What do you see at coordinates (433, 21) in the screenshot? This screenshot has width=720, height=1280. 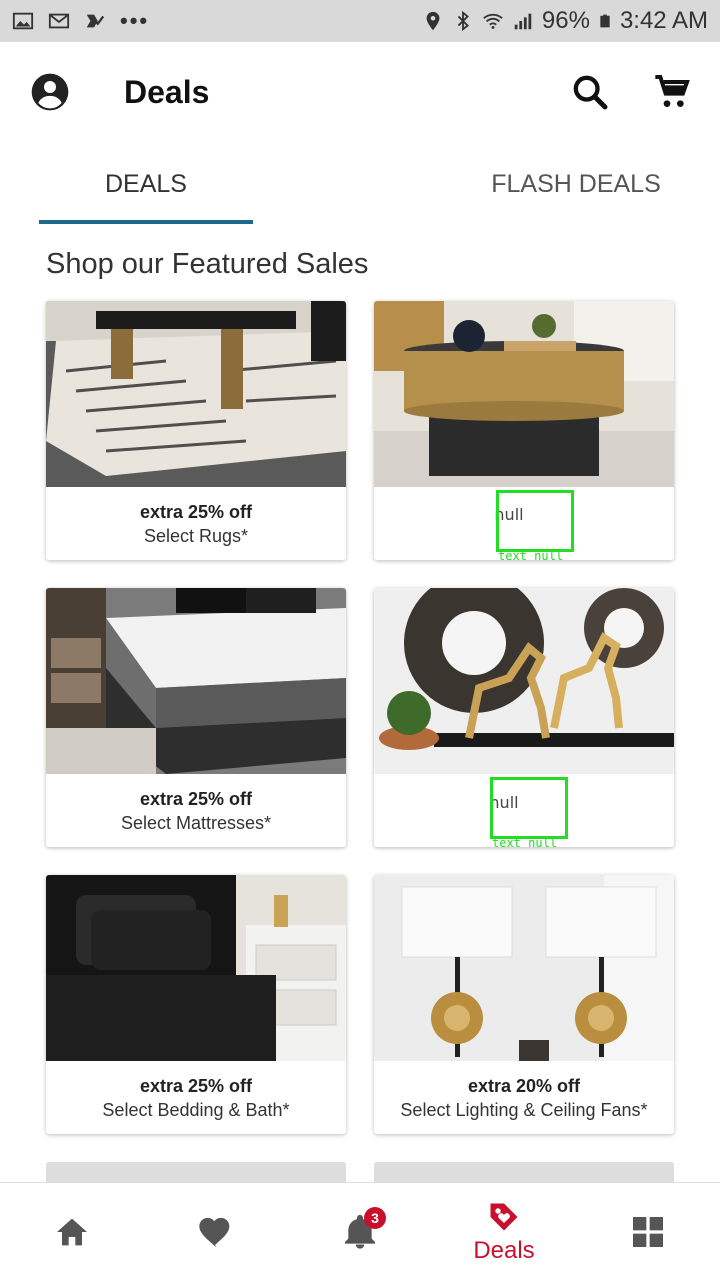 I see `location-icon` at bounding box center [433, 21].